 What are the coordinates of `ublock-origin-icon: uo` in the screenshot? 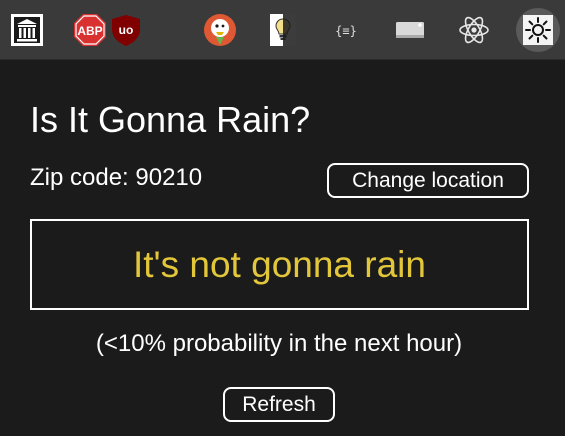 It's located at (126, 30).